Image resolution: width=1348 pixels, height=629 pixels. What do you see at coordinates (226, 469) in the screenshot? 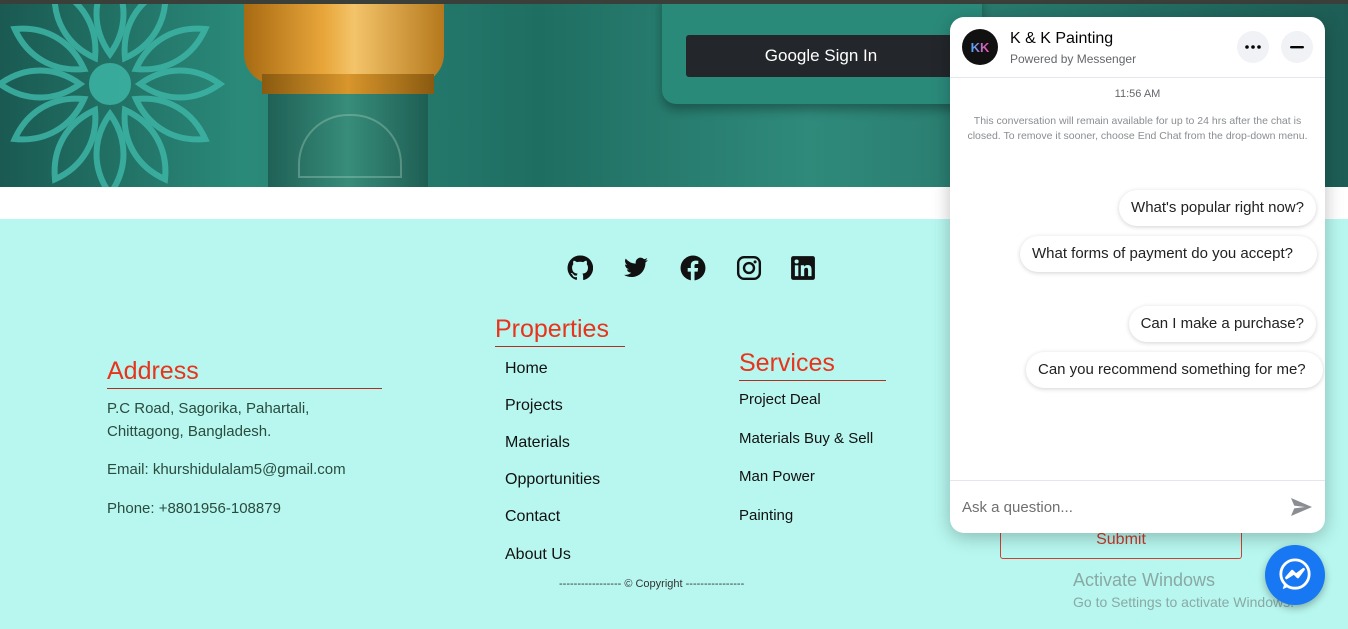
I see `email-text: Email: khurshidulalam5@gmail.com` at bounding box center [226, 469].